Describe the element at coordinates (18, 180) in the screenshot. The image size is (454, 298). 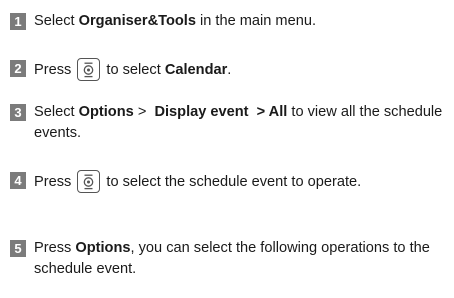
I see `step-number-badge: 4` at that location.